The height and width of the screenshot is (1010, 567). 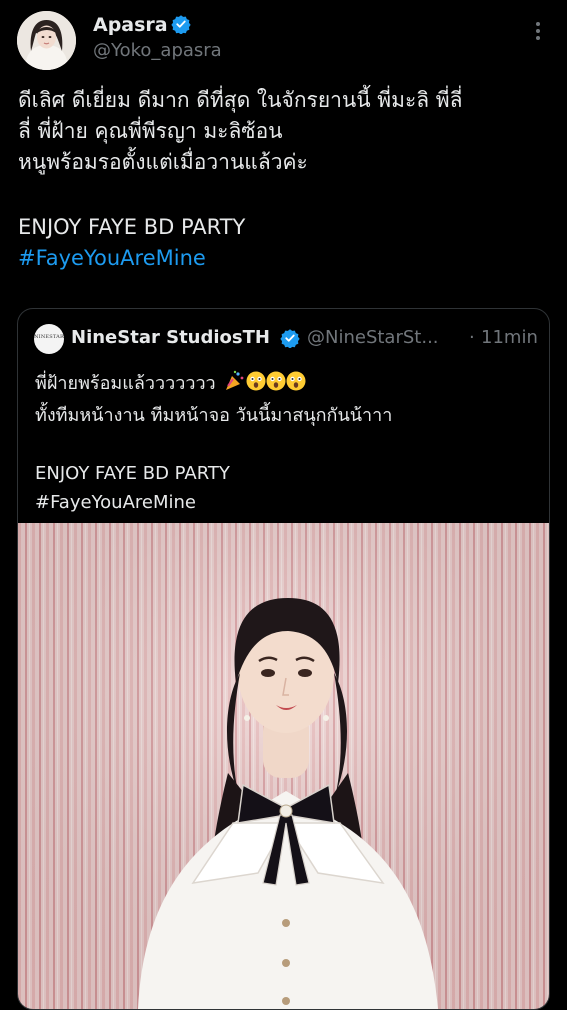 I want to click on quoted-timestamp: 11min, so click(x=509, y=338).